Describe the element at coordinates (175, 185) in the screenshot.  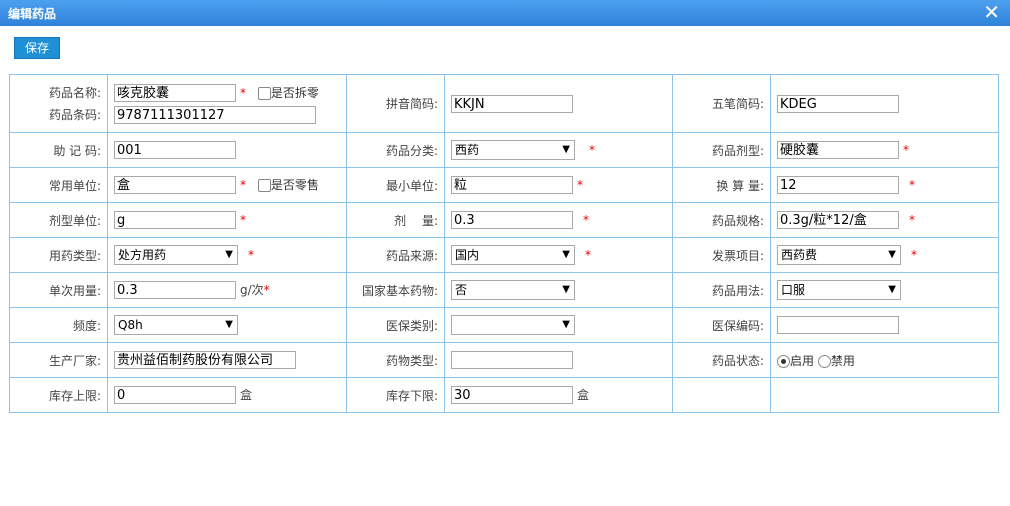
I see `unit-input: 盒` at that location.